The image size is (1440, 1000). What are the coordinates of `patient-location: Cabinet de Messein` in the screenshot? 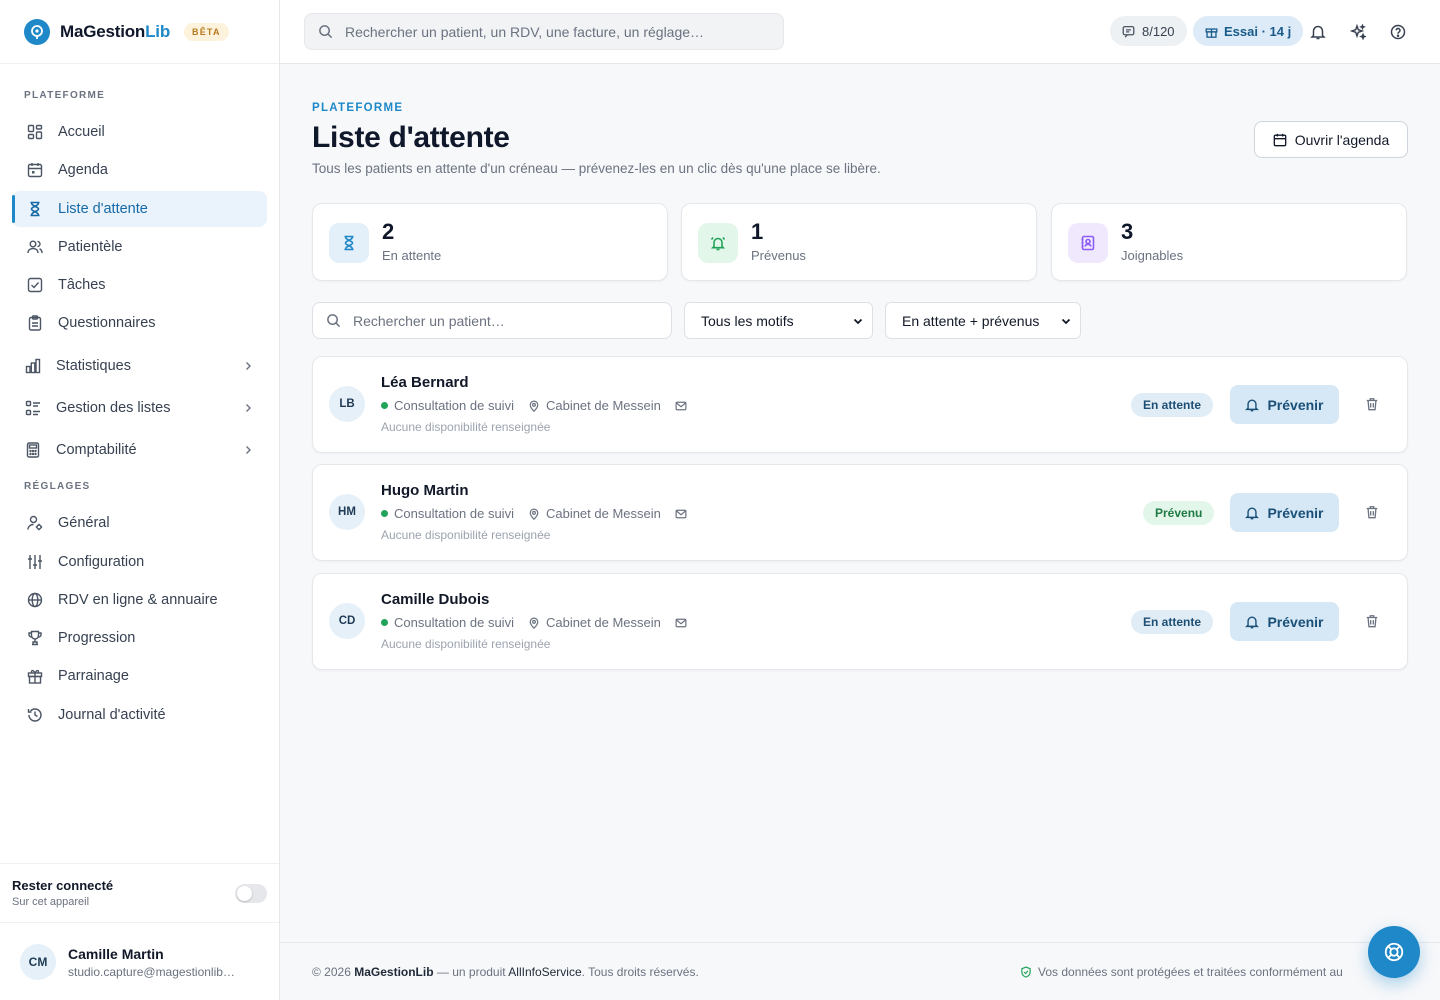 It's located at (603, 513).